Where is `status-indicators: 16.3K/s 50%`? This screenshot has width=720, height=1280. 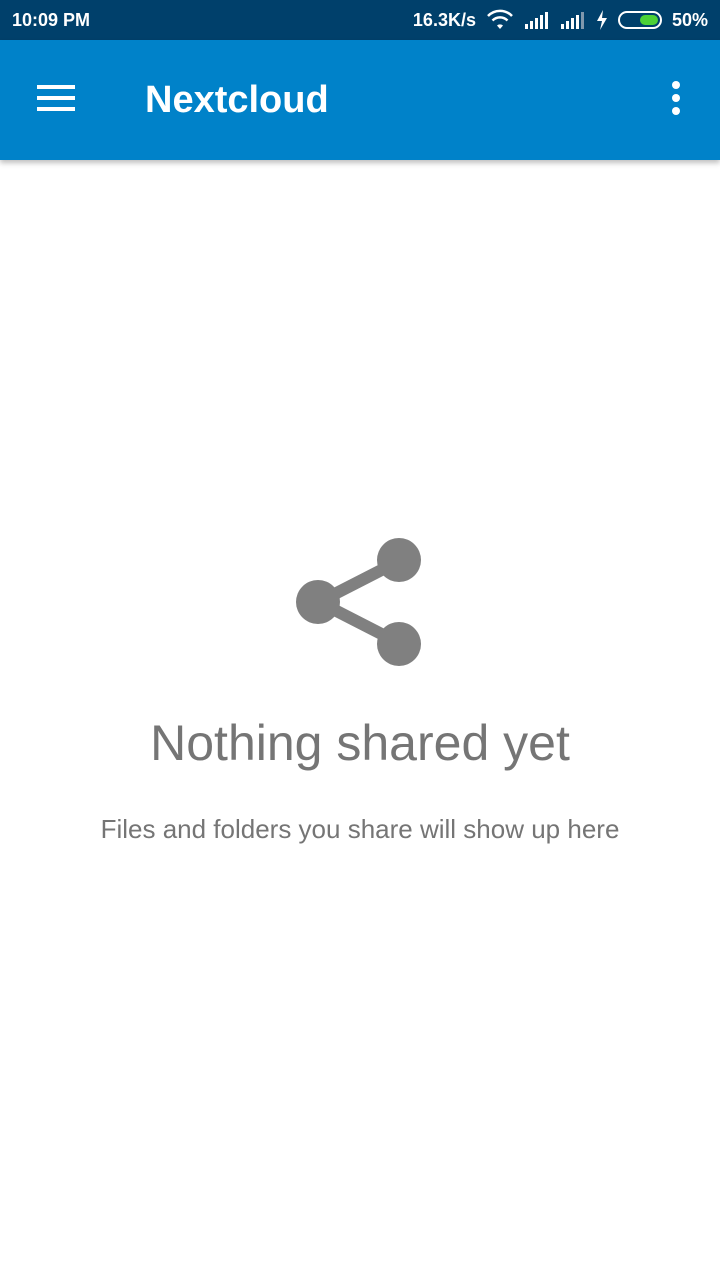
status-indicators: 16.3K/s 50% is located at coordinates (560, 20).